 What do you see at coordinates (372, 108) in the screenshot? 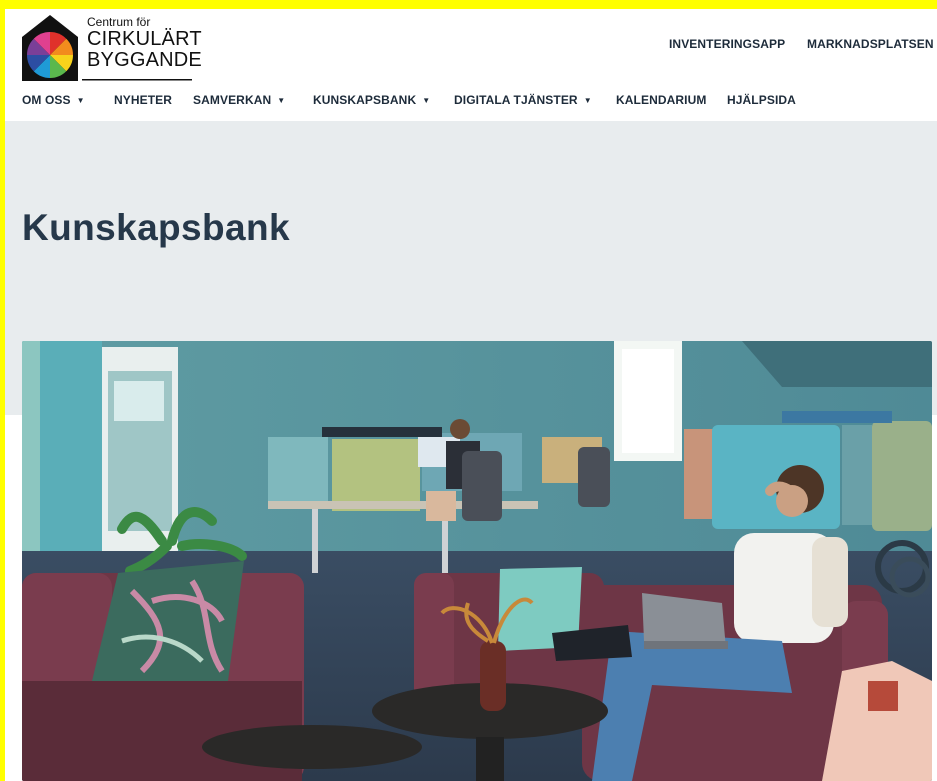
I see `nav-item-kunskapsbank: KUNSKAPSBANK ▼` at bounding box center [372, 108].